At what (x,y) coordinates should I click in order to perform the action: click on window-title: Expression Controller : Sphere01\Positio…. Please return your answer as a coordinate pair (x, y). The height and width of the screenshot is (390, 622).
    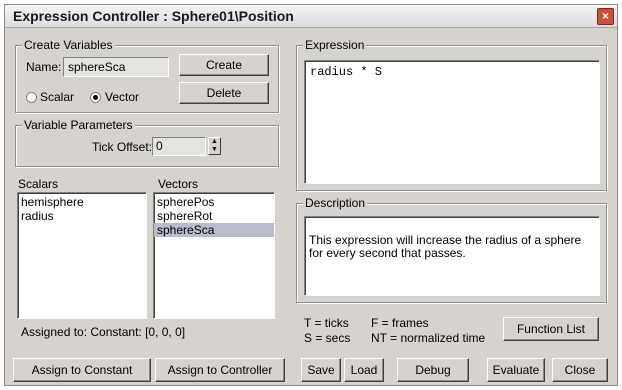
    Looking at the image, I should click on (153, 16).